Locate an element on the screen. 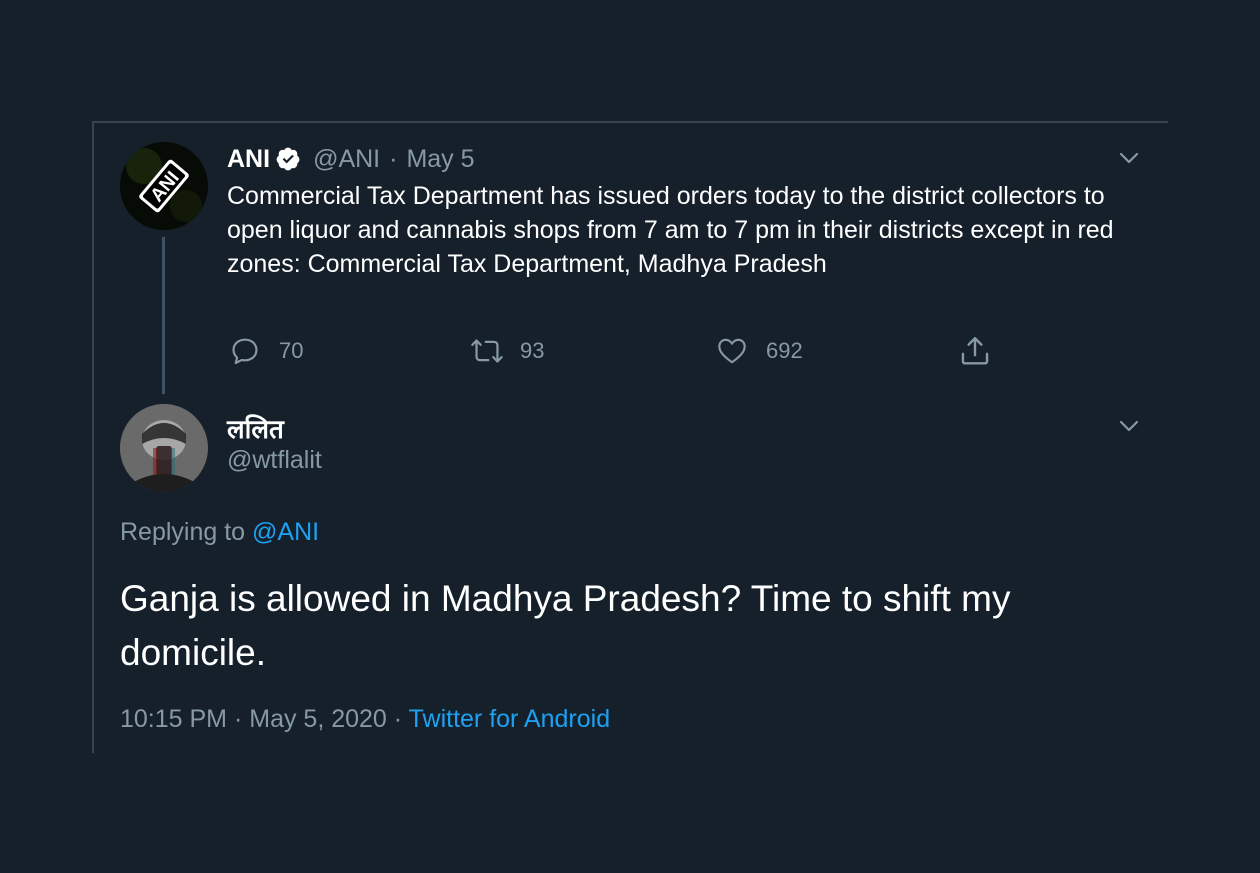 Image resolution: width=1260 pixels, height=873 pixels. card-left-border is located at coordinates (93, 437).